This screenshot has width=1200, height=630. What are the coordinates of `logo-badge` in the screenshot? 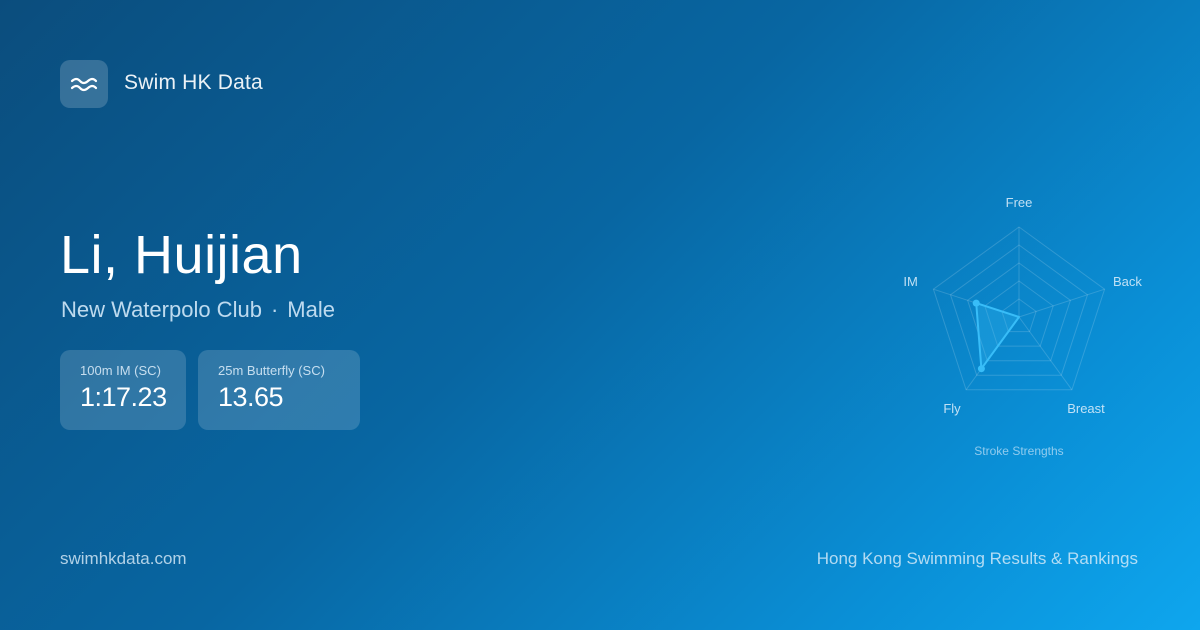 It's located at (84, 84).